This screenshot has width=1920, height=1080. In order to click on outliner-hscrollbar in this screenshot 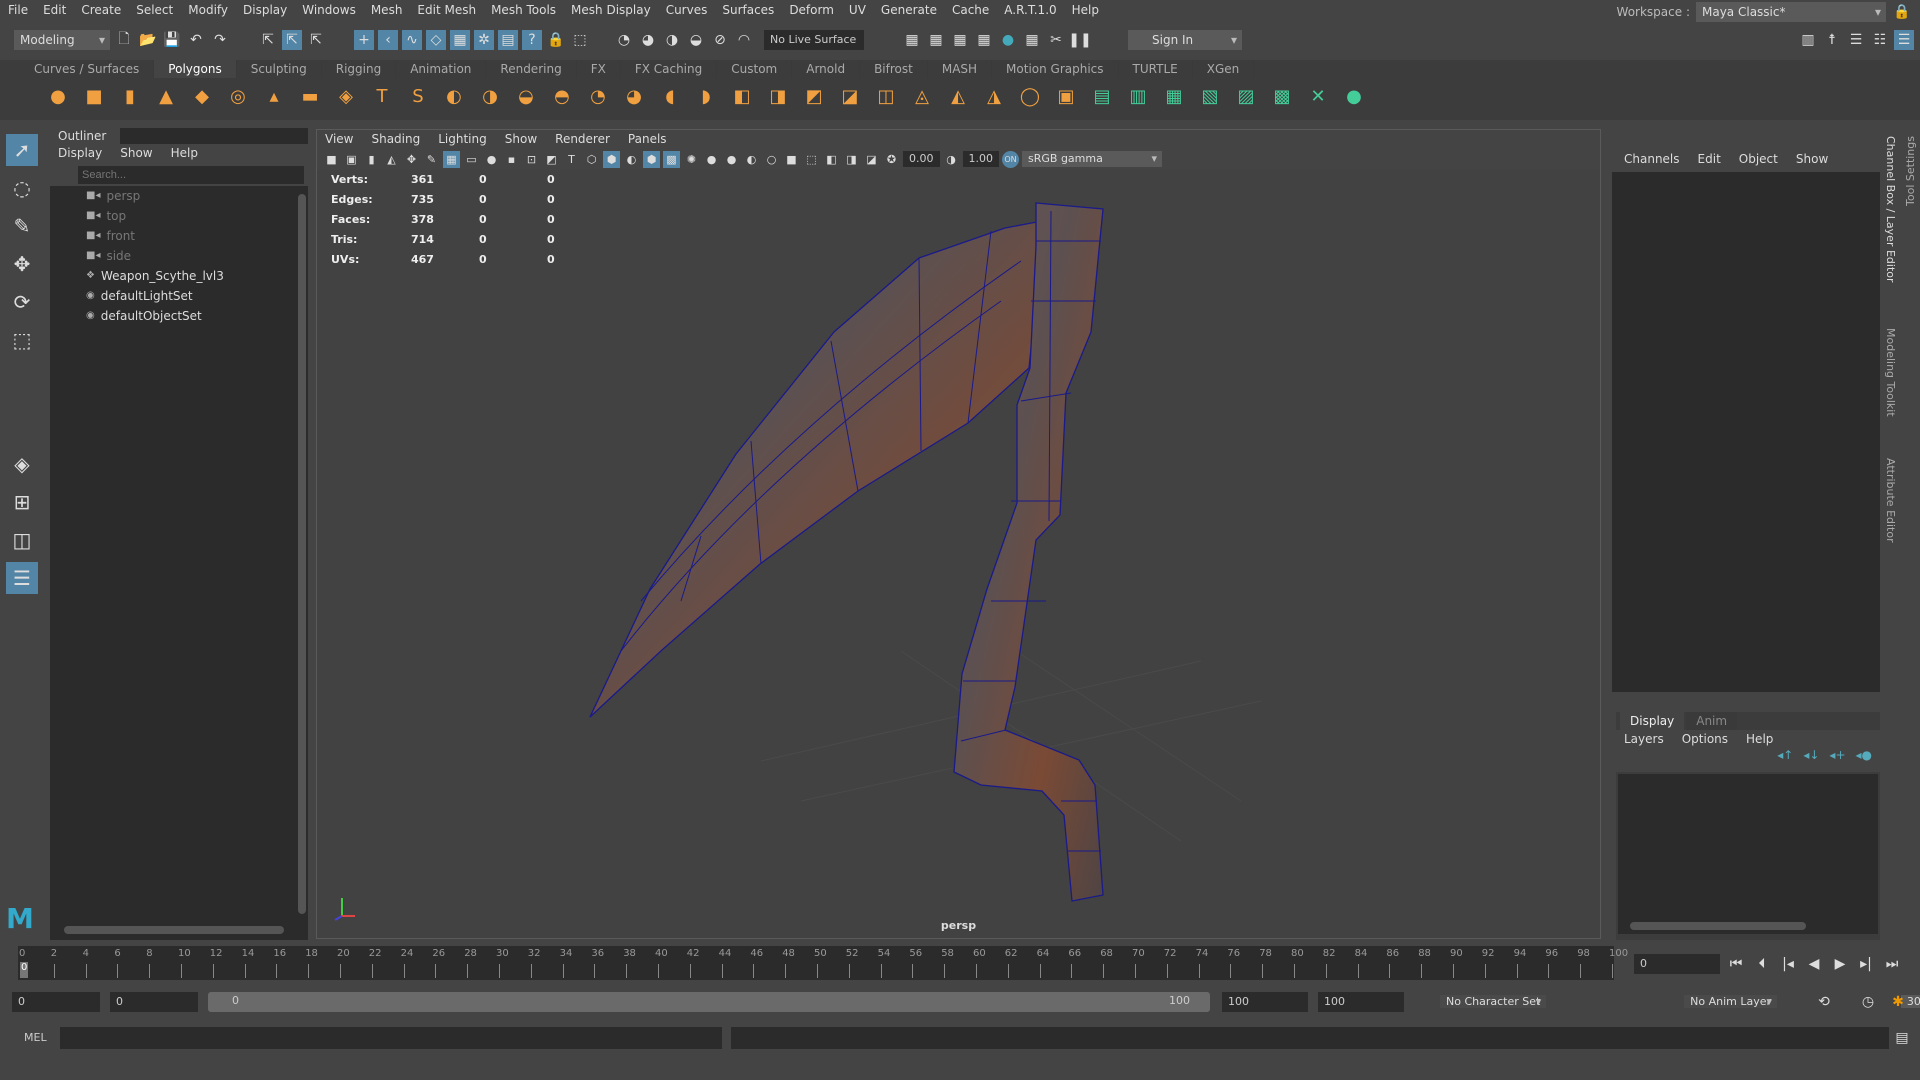, I will do `click(174, 930)`.